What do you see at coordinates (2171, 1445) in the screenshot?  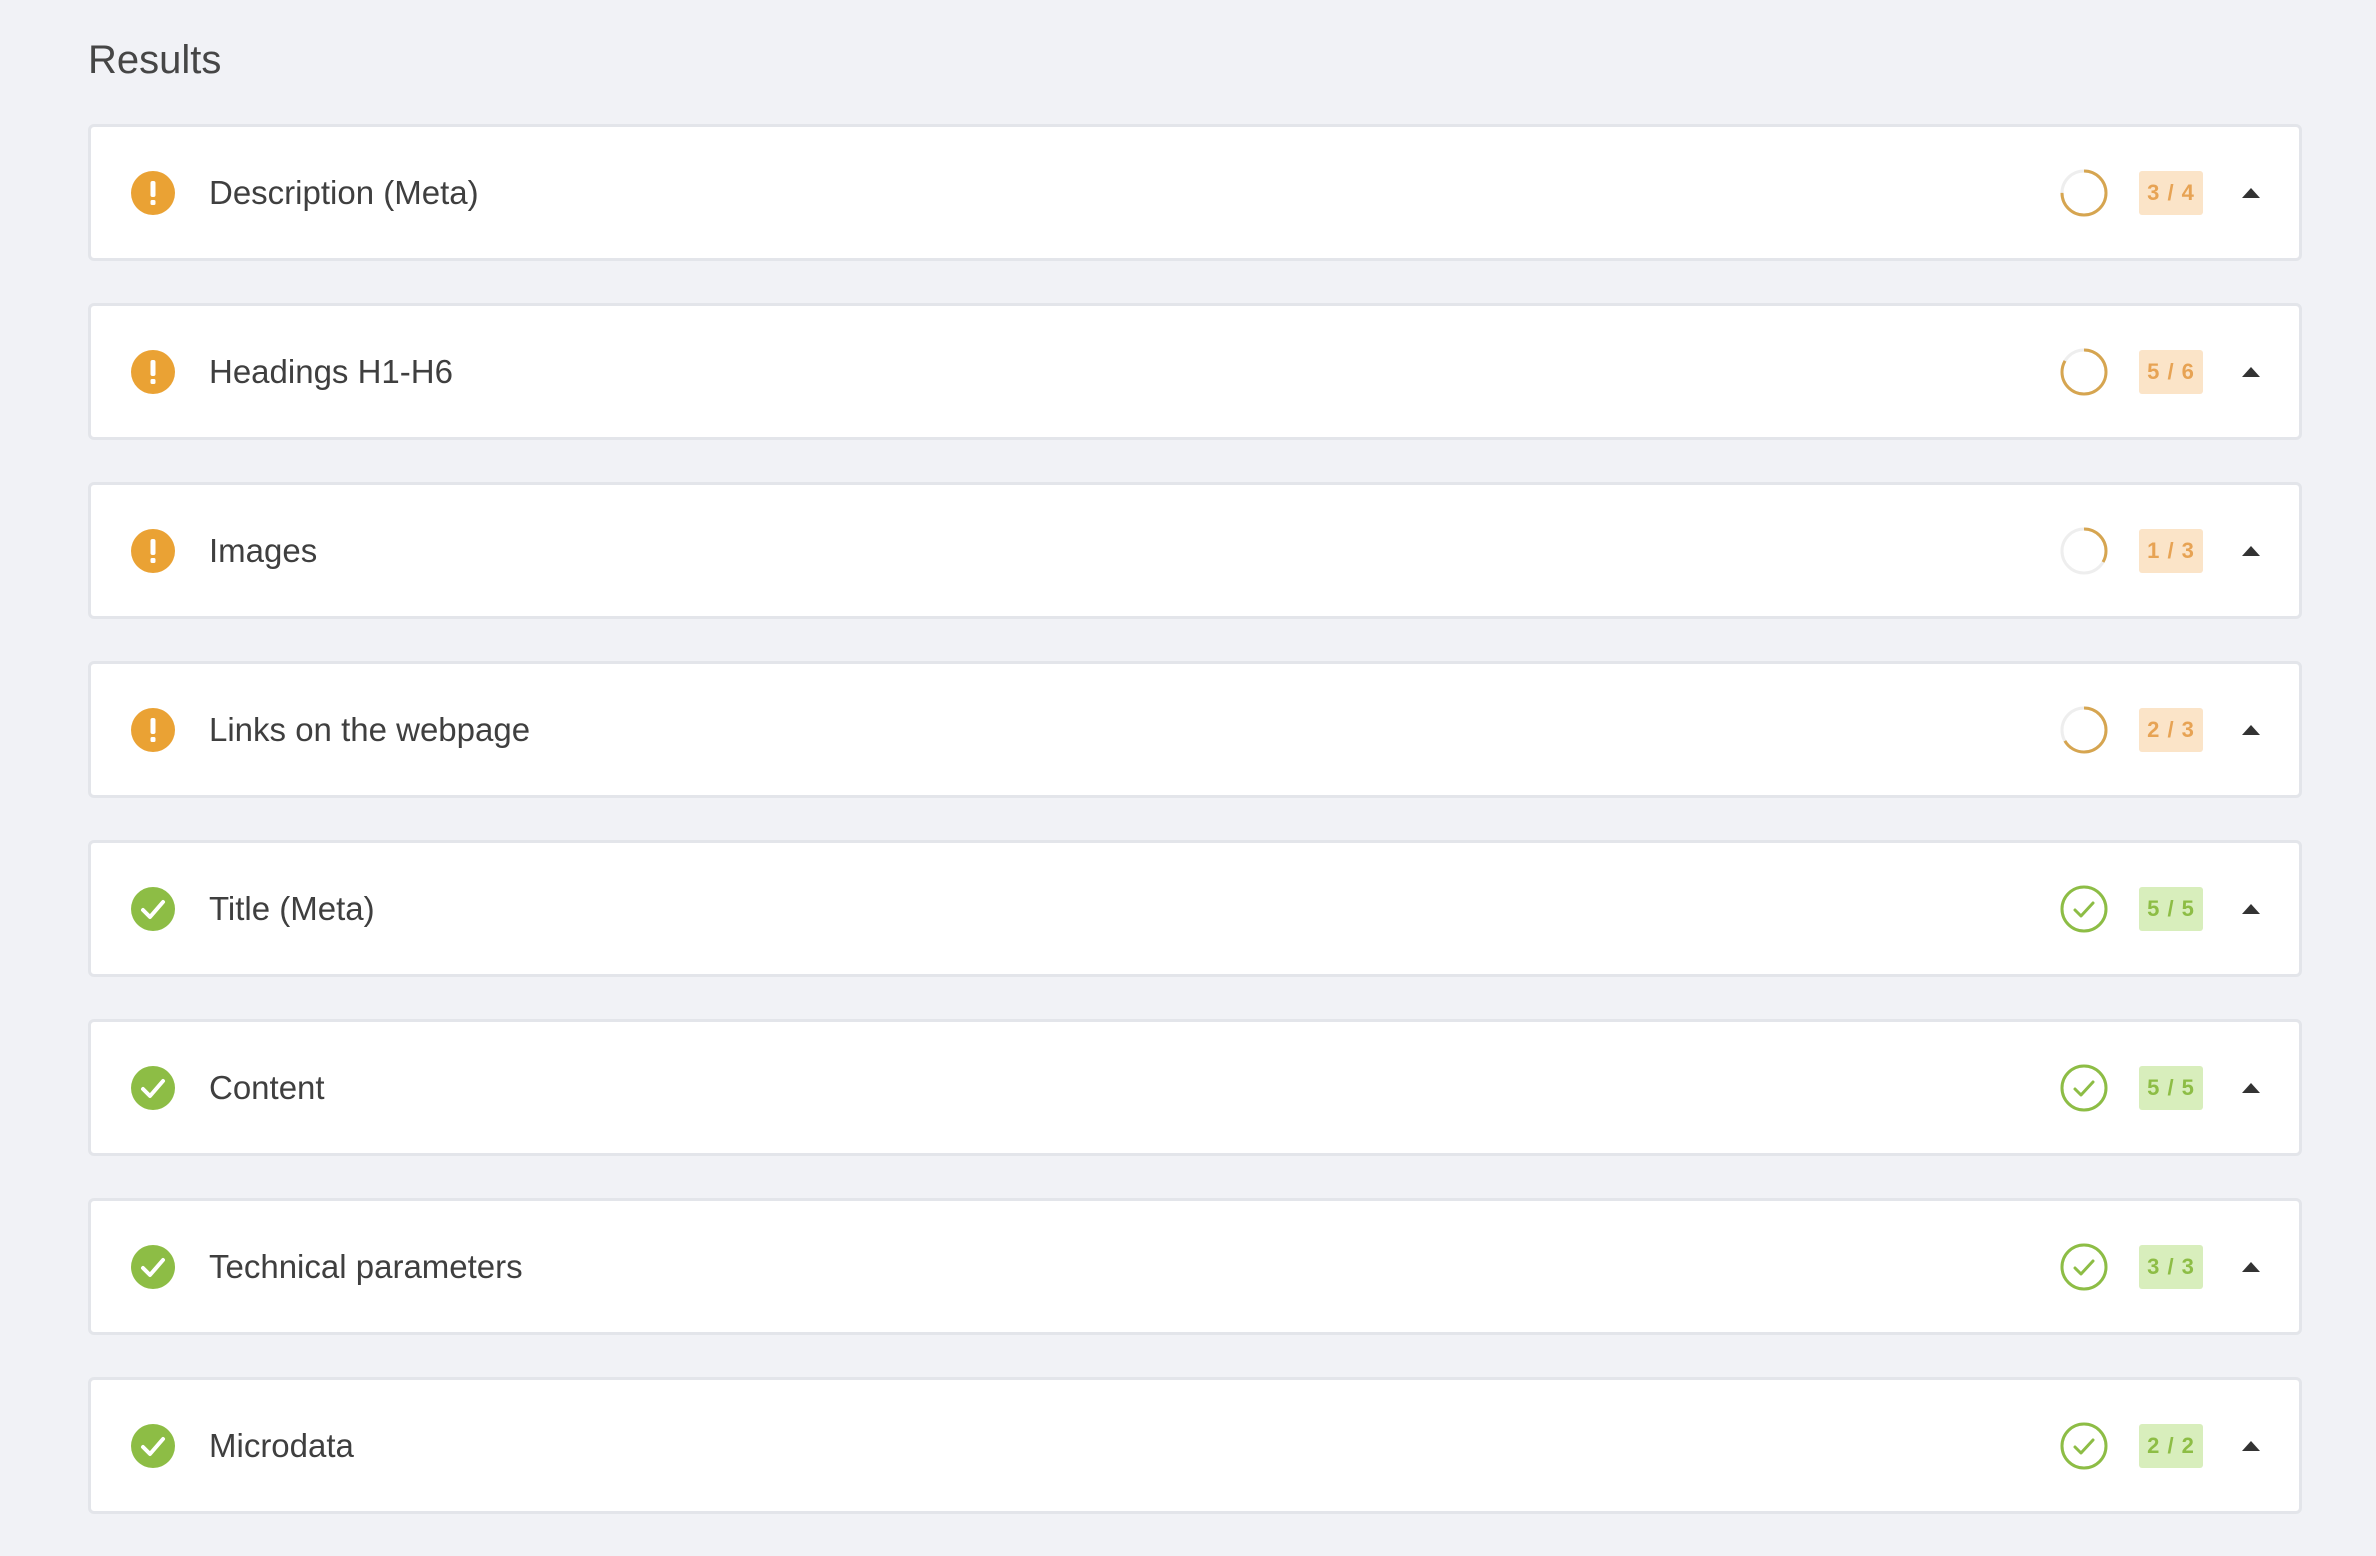 I see `score-badge: 2 / 2` at bounding box center [2171, 1445].